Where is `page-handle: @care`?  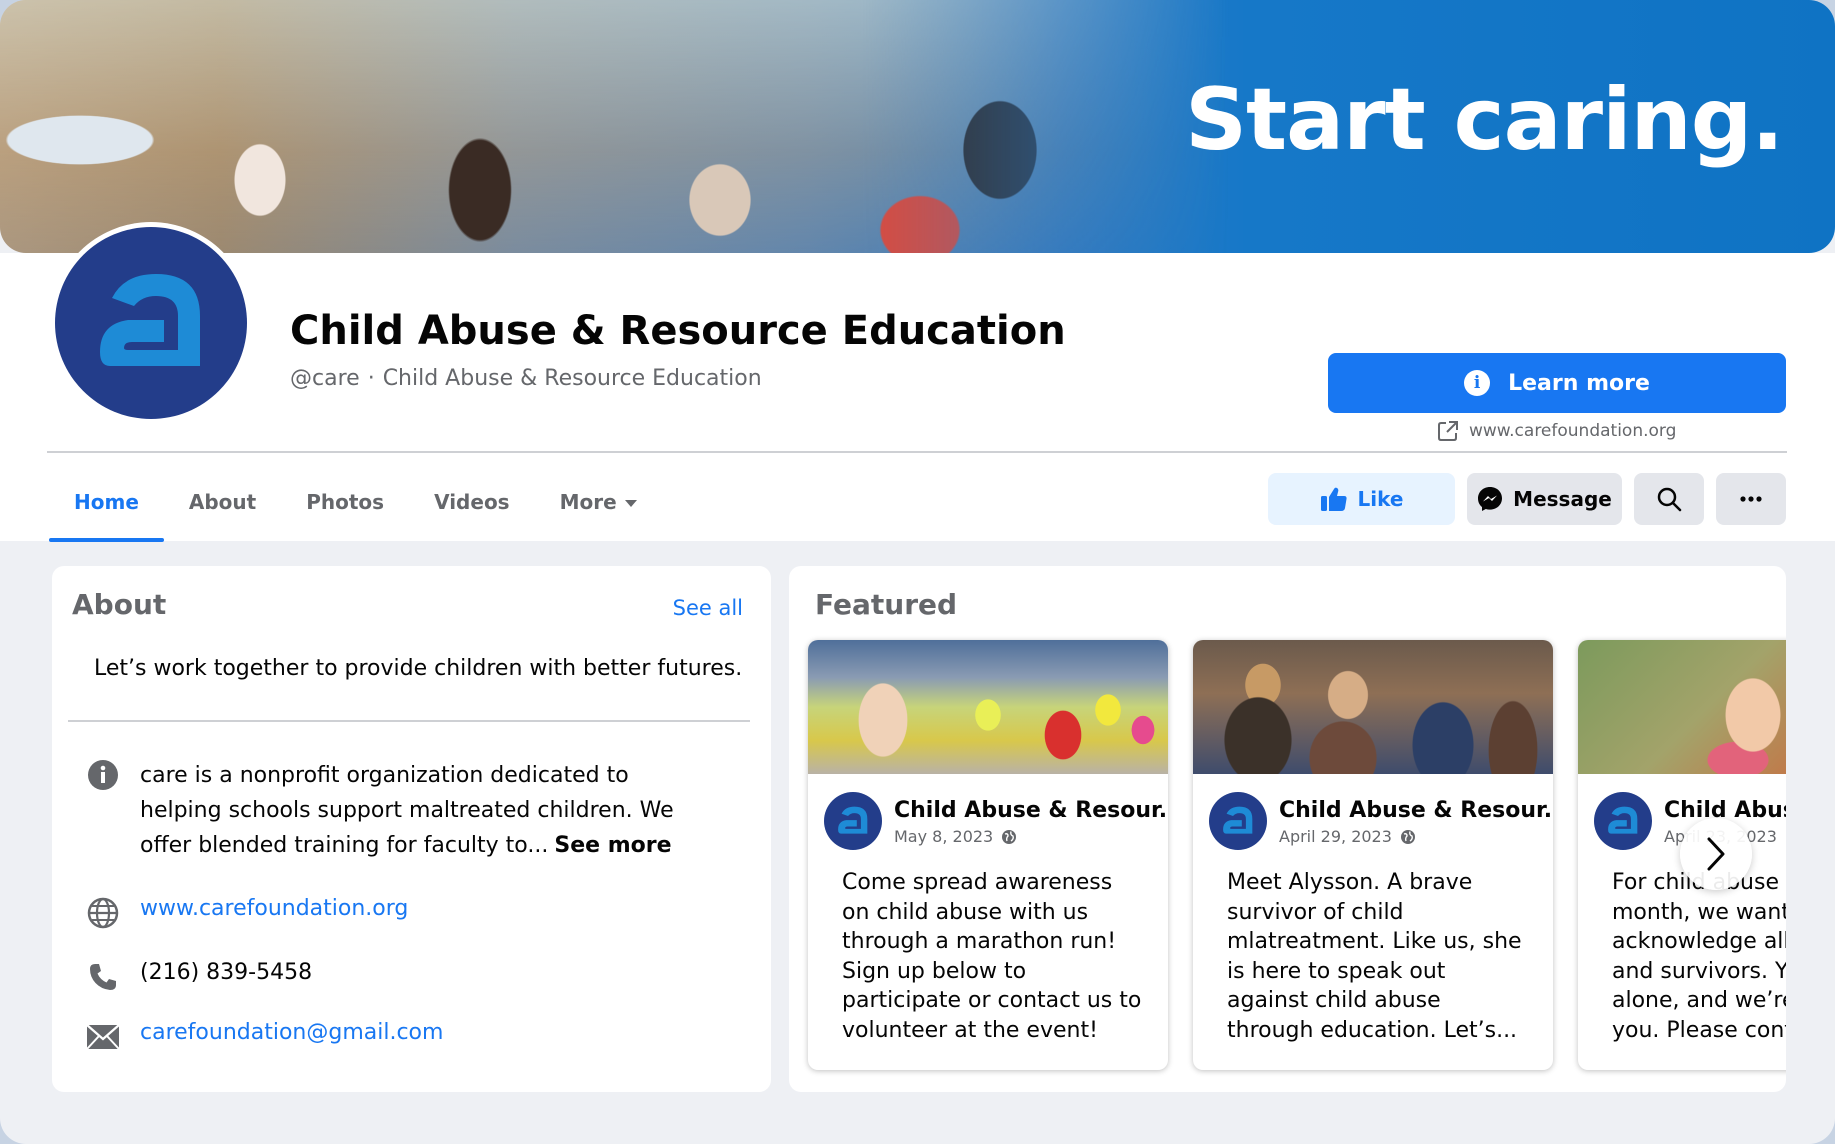 page-handle: @care is located at coordinates (325, 378).